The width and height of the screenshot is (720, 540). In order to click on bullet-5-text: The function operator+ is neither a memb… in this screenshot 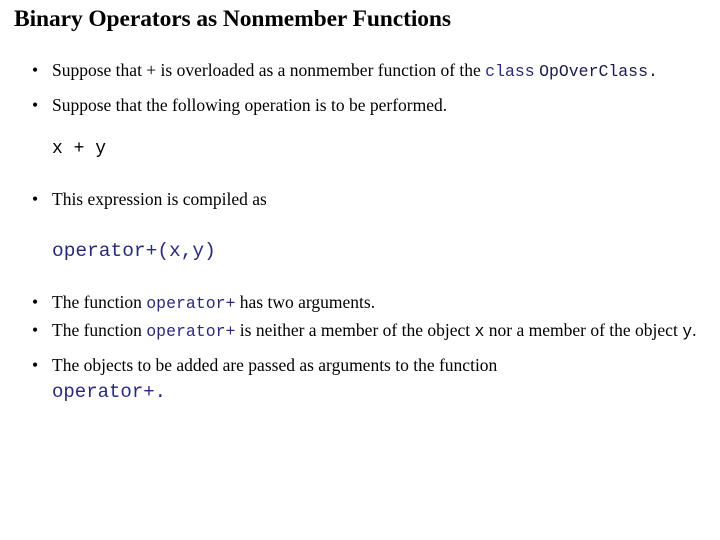, I will do `click(380, 331)`.